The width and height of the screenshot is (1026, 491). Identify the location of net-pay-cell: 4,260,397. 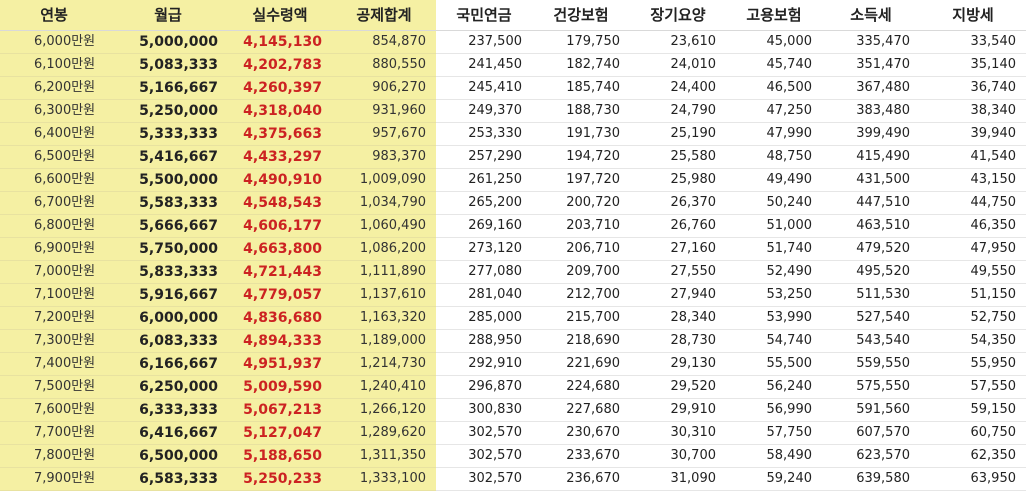
(280, 88).